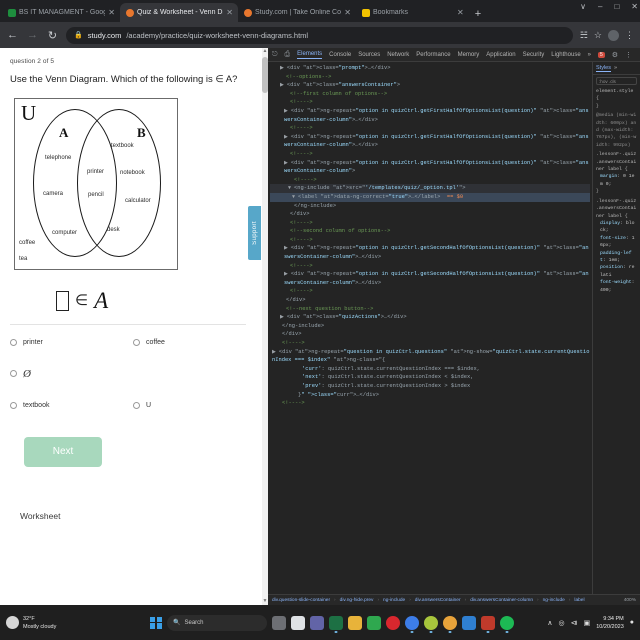 The image size is (640, 640). I want to click on taskbar-search: 🔍 Search, so click(217, 622).